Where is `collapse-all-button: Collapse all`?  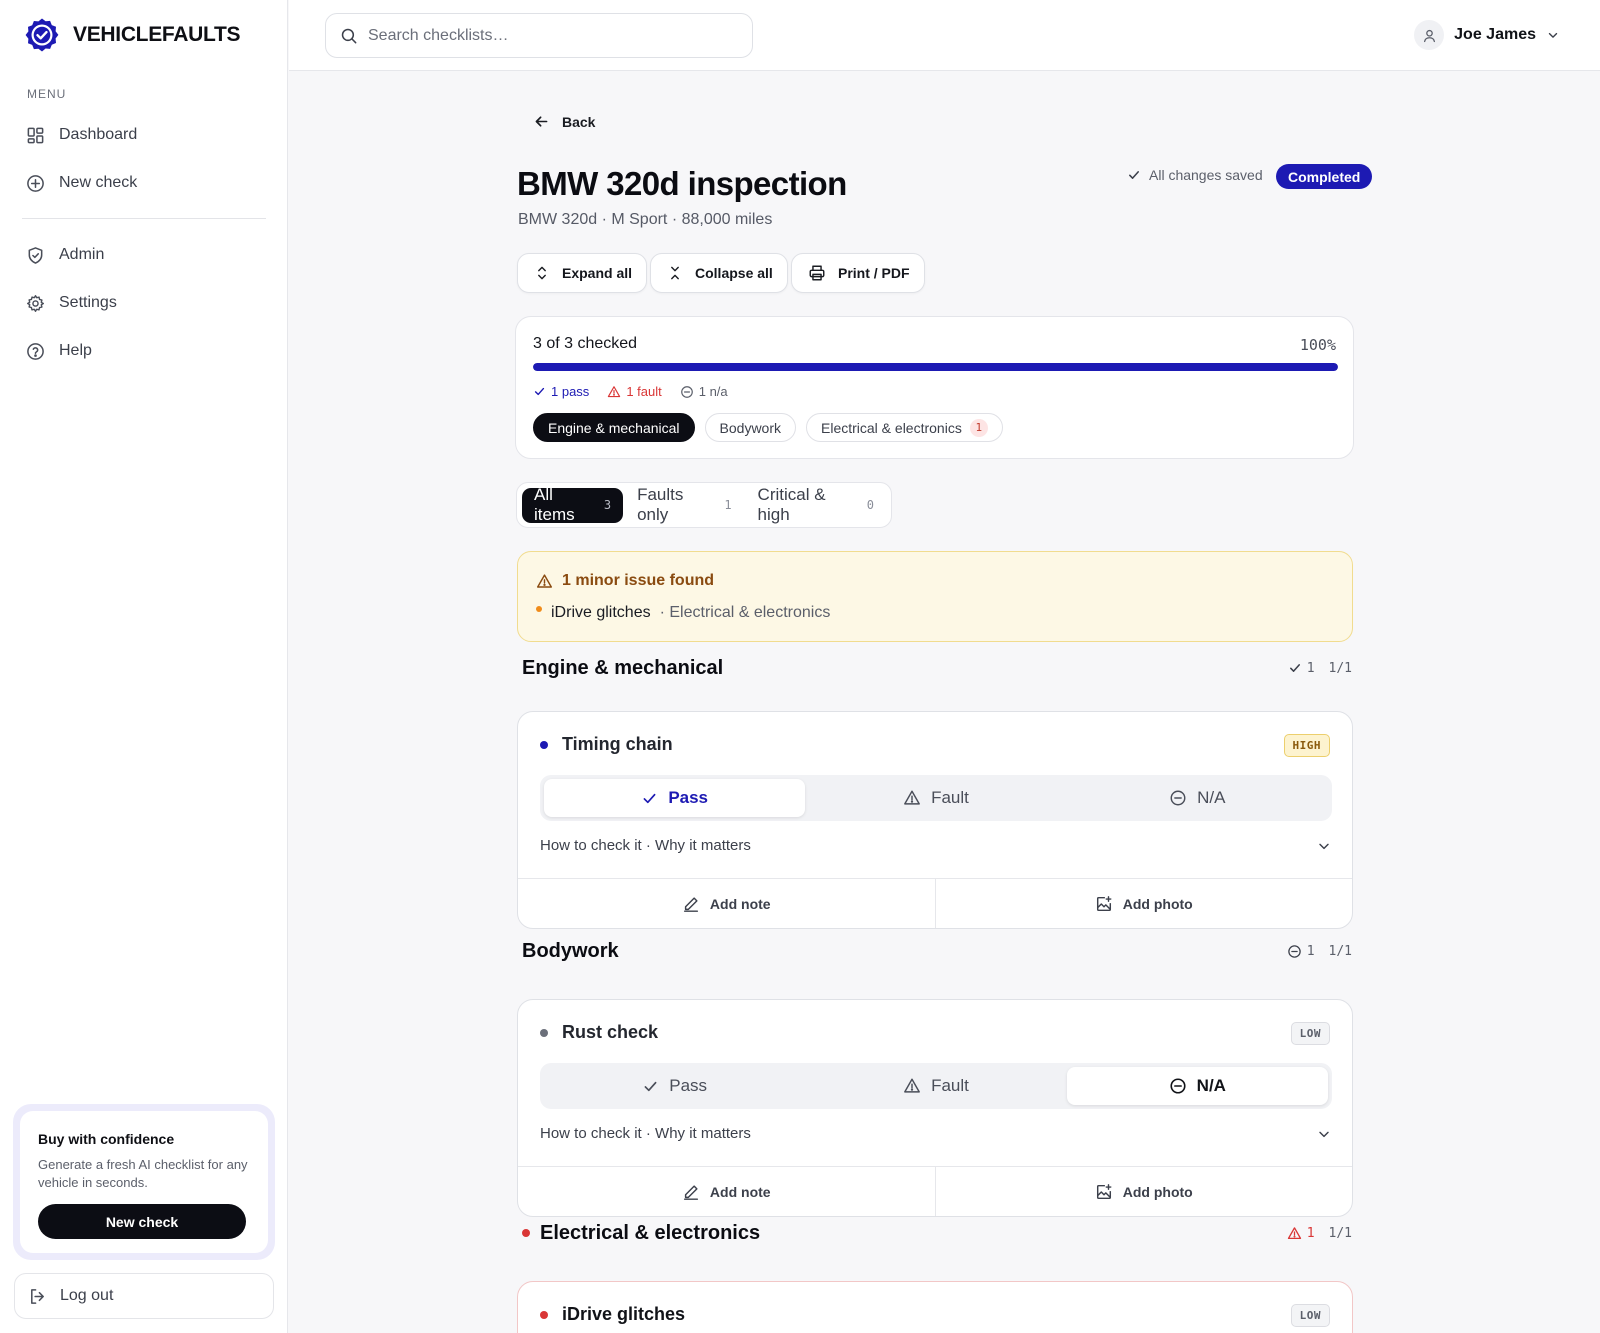
collapse-all-button: Collapse all is located at coordinates (719, 273).